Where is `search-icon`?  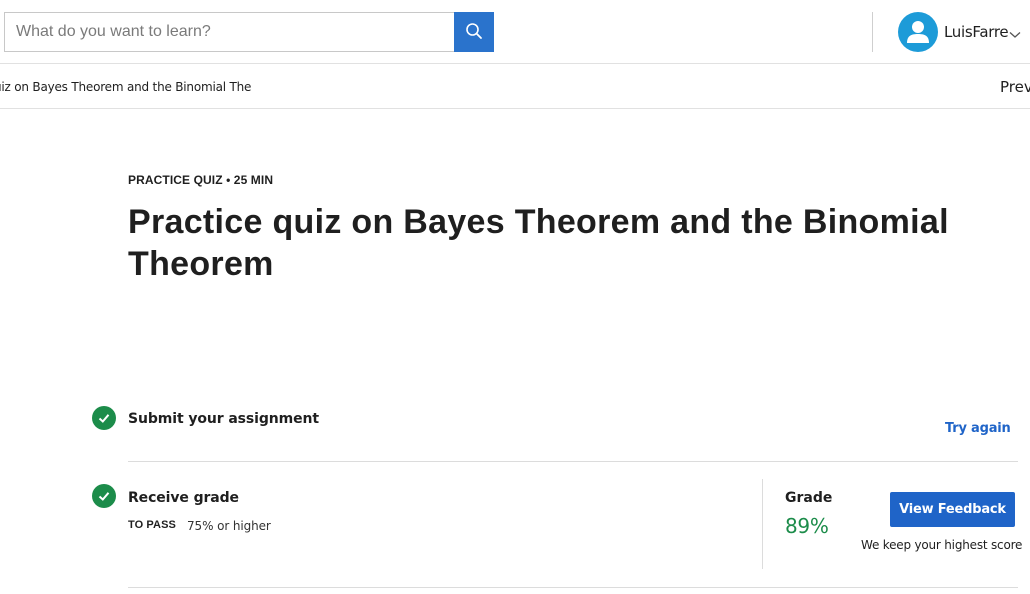 search-icon is located at coordinates (474, 32).